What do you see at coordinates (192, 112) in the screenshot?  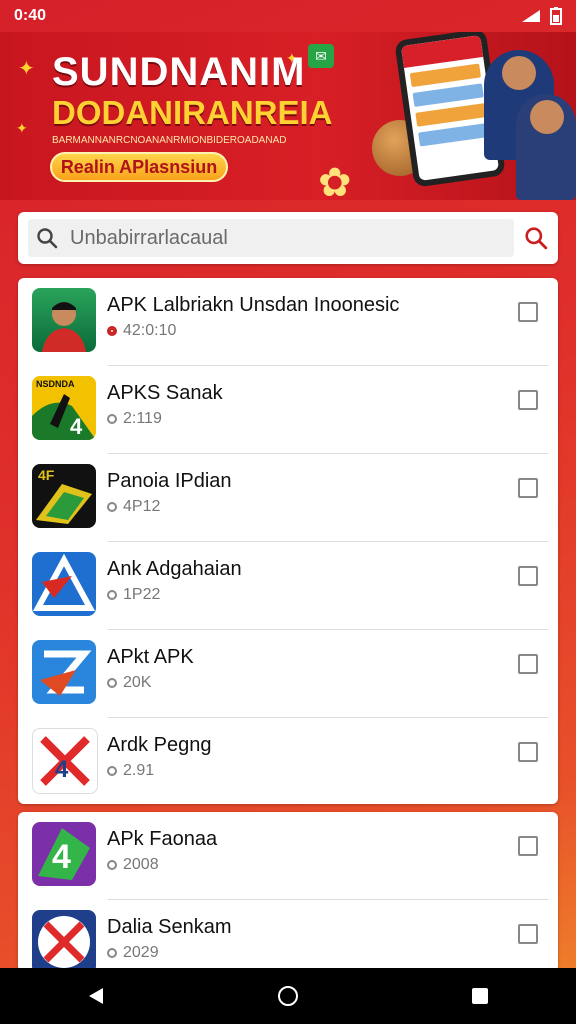 I see `banner-subtitle: DODANIRANREIA` at bounding box center [192, 112].